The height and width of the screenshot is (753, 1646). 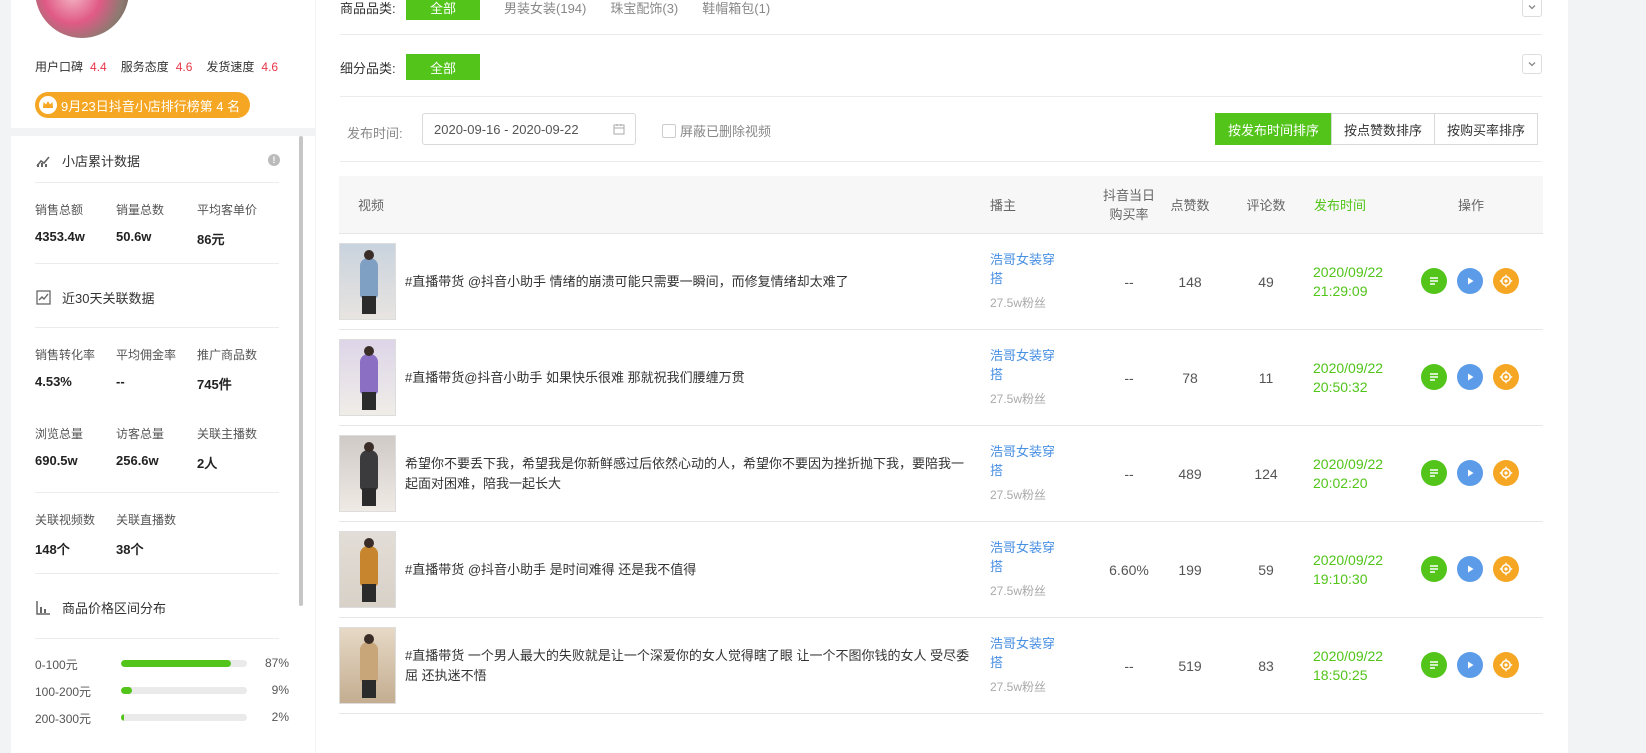 I want to click on comments-value: 59, so click(x=1266, y=570).